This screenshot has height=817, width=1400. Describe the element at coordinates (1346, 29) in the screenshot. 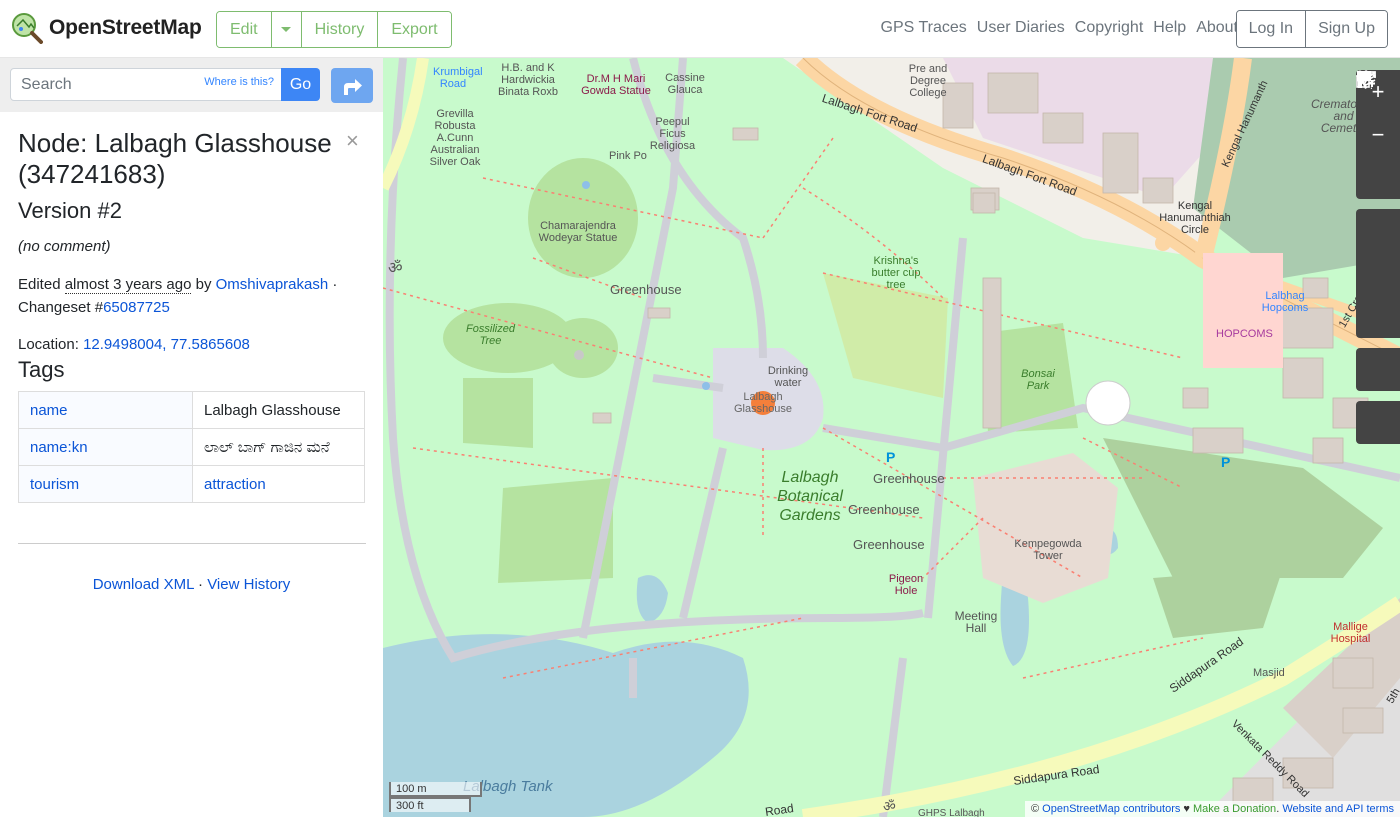

I see `signup-button: Sign Up` at that location.